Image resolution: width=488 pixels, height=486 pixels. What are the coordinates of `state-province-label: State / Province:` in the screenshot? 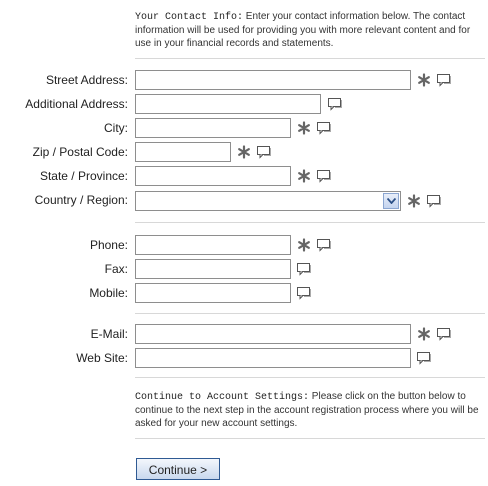 It's located at (83, 176).